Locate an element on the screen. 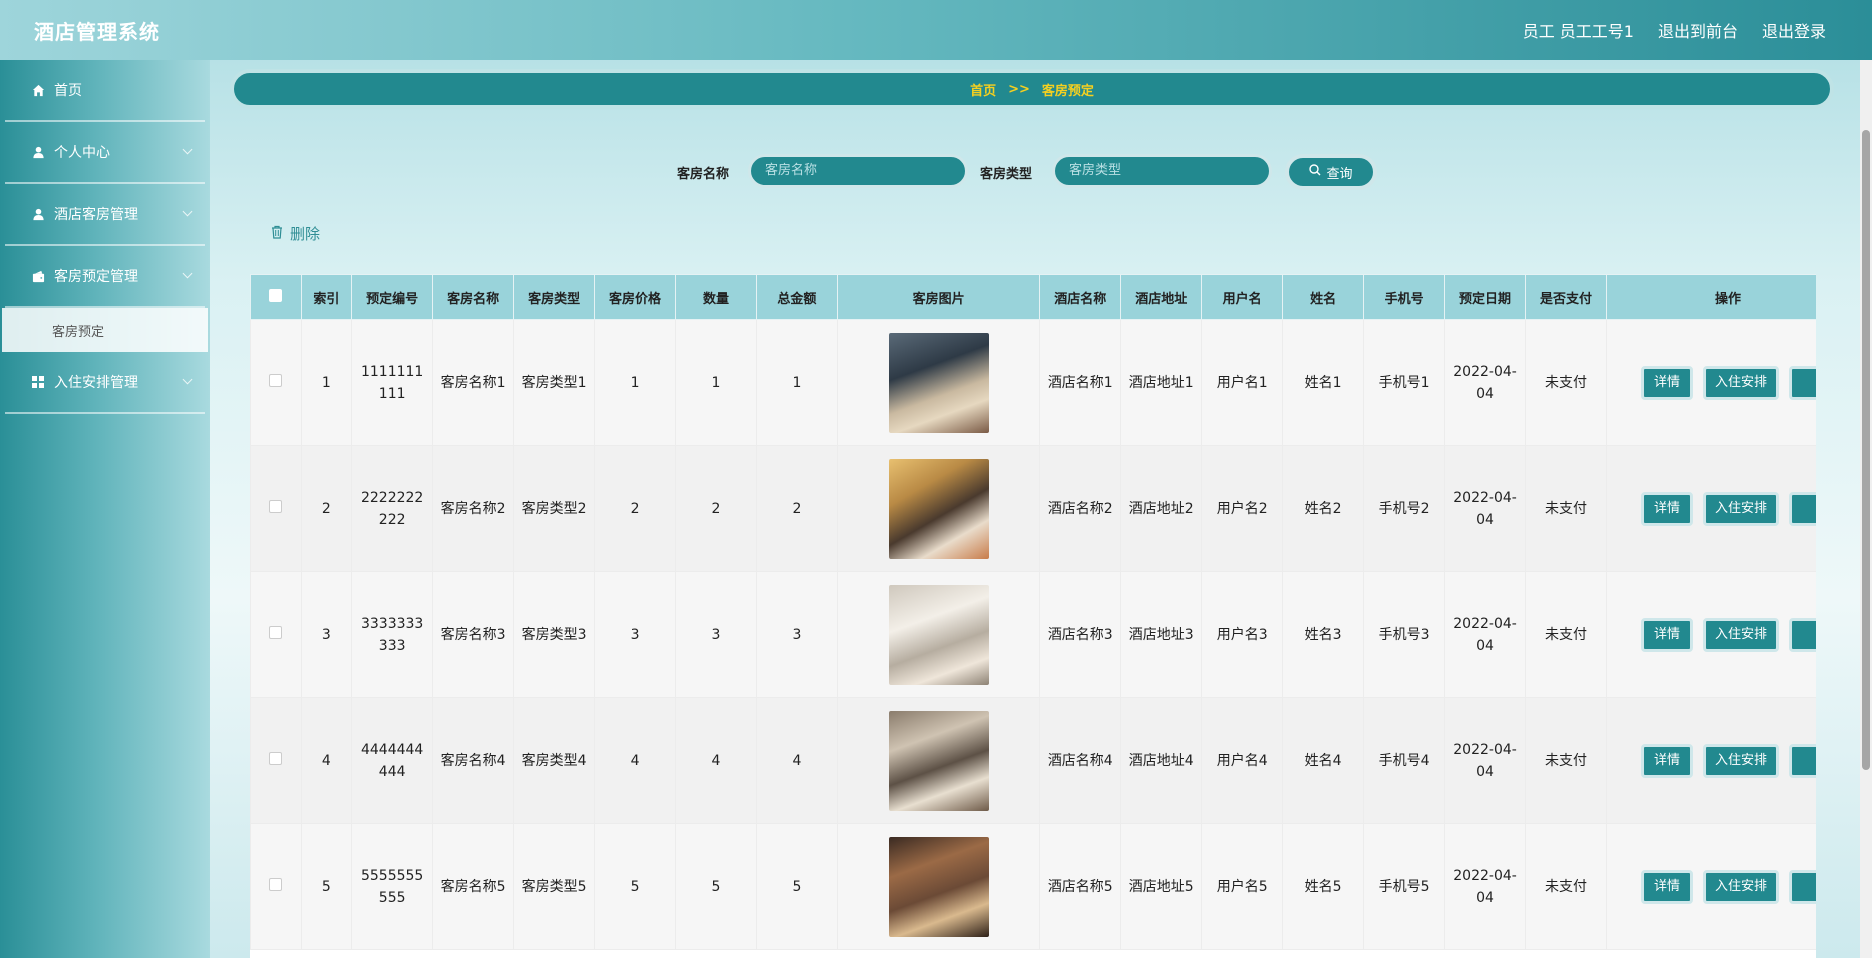 This screenshot has width=1872, height=958. cell-name: 姓名5 is located at coordinates (1323, 886).